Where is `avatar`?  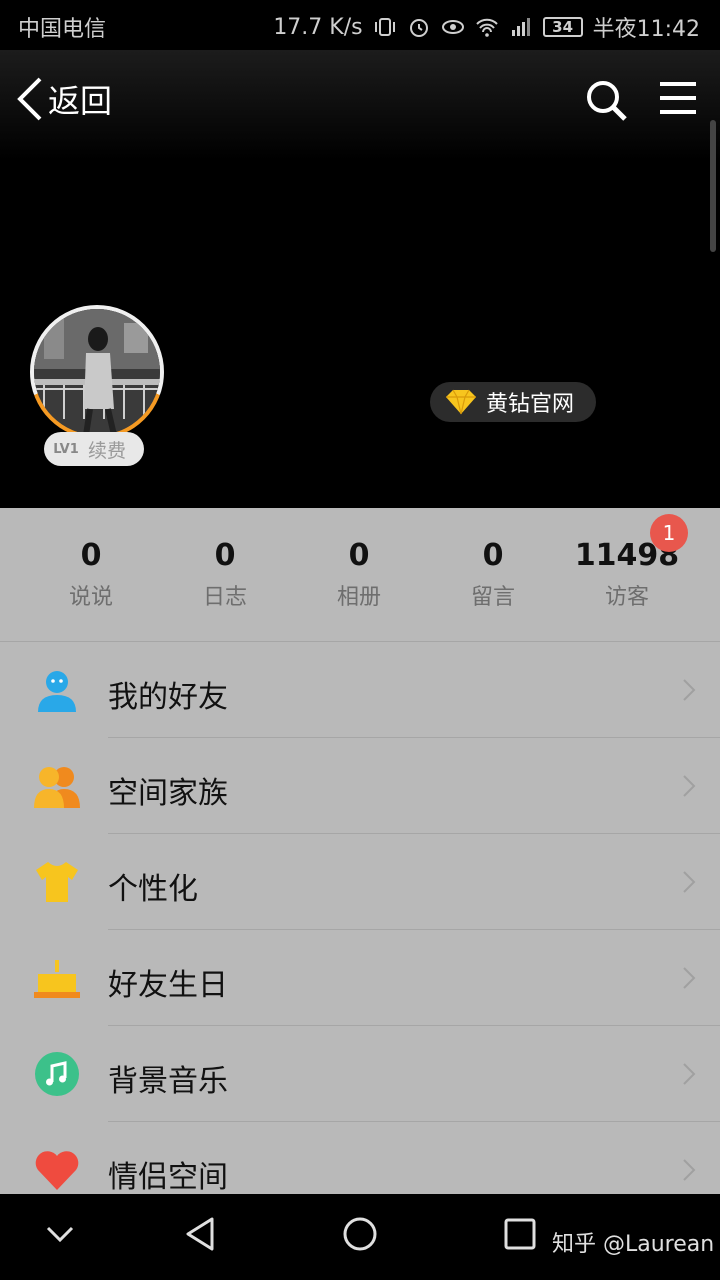 avatar is located at coordinates (97, 372).